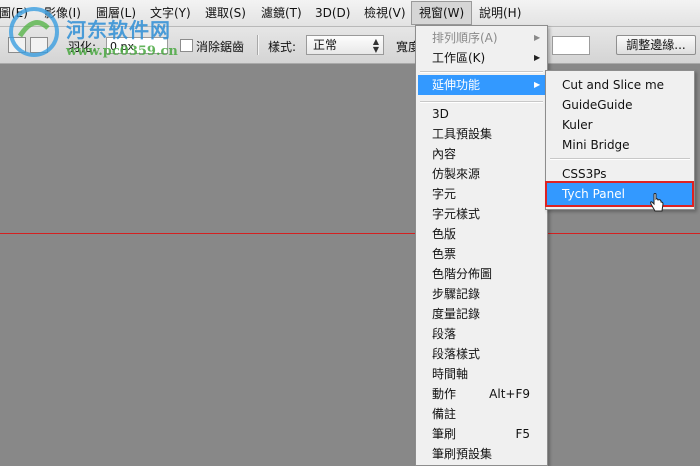 The height and width of the screenshot is (466, 700). What do you see at coordinates (577, 125) in the screenshot?
I see `submenu-item: Kuler` at bounding box center [577, 125].